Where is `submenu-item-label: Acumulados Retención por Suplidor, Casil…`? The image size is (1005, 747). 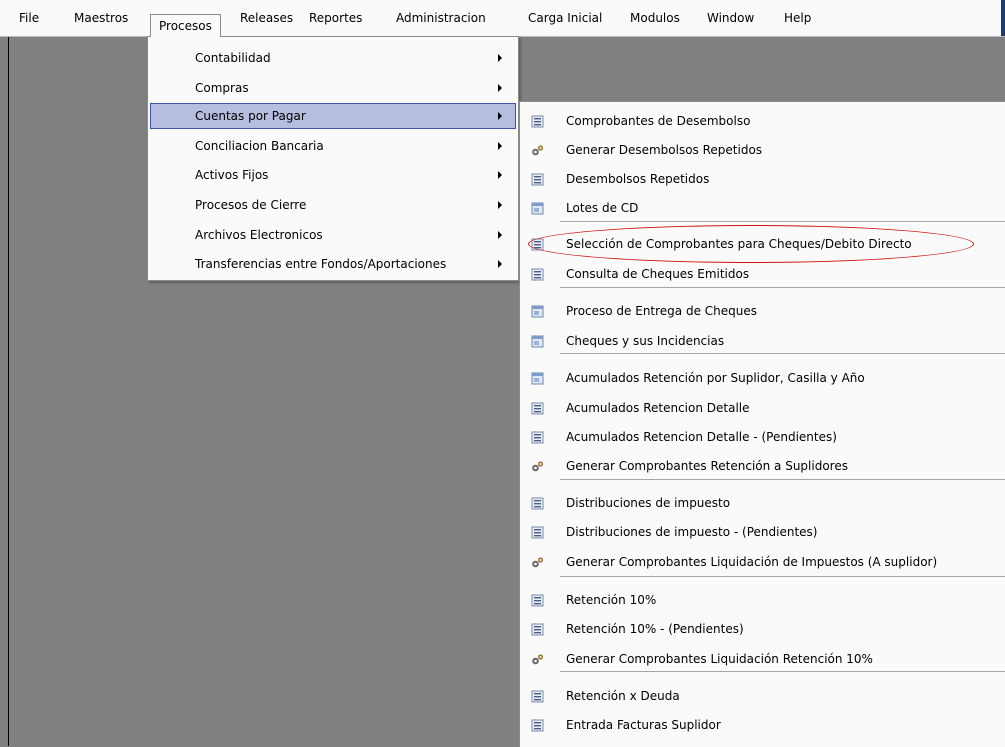
submenu-item-label: Acumulados Retención por Suplidor, Casil… is located at coordinates (715, 378).